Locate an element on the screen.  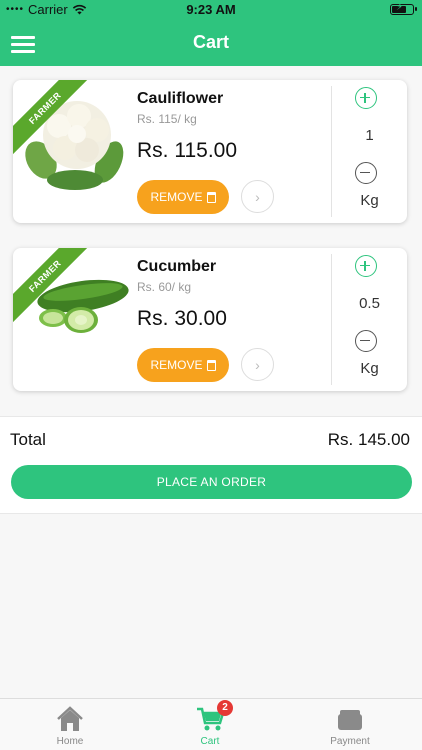
tab-home: Home is located at coordinates (70, 724).